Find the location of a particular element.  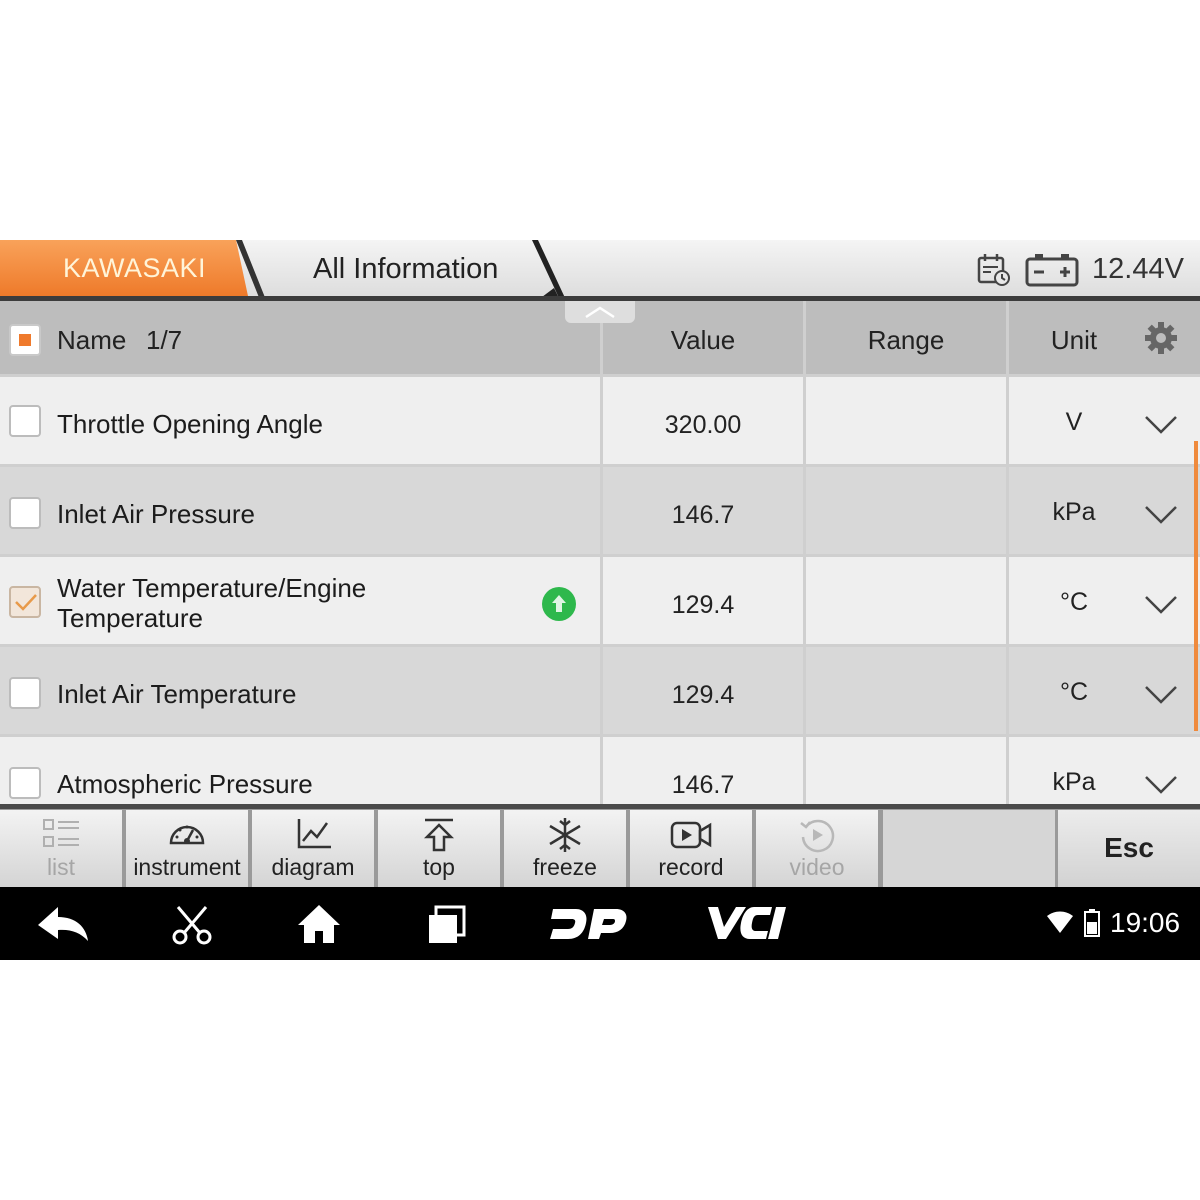

chevron-up-icon is located at coordinates (600, 312).